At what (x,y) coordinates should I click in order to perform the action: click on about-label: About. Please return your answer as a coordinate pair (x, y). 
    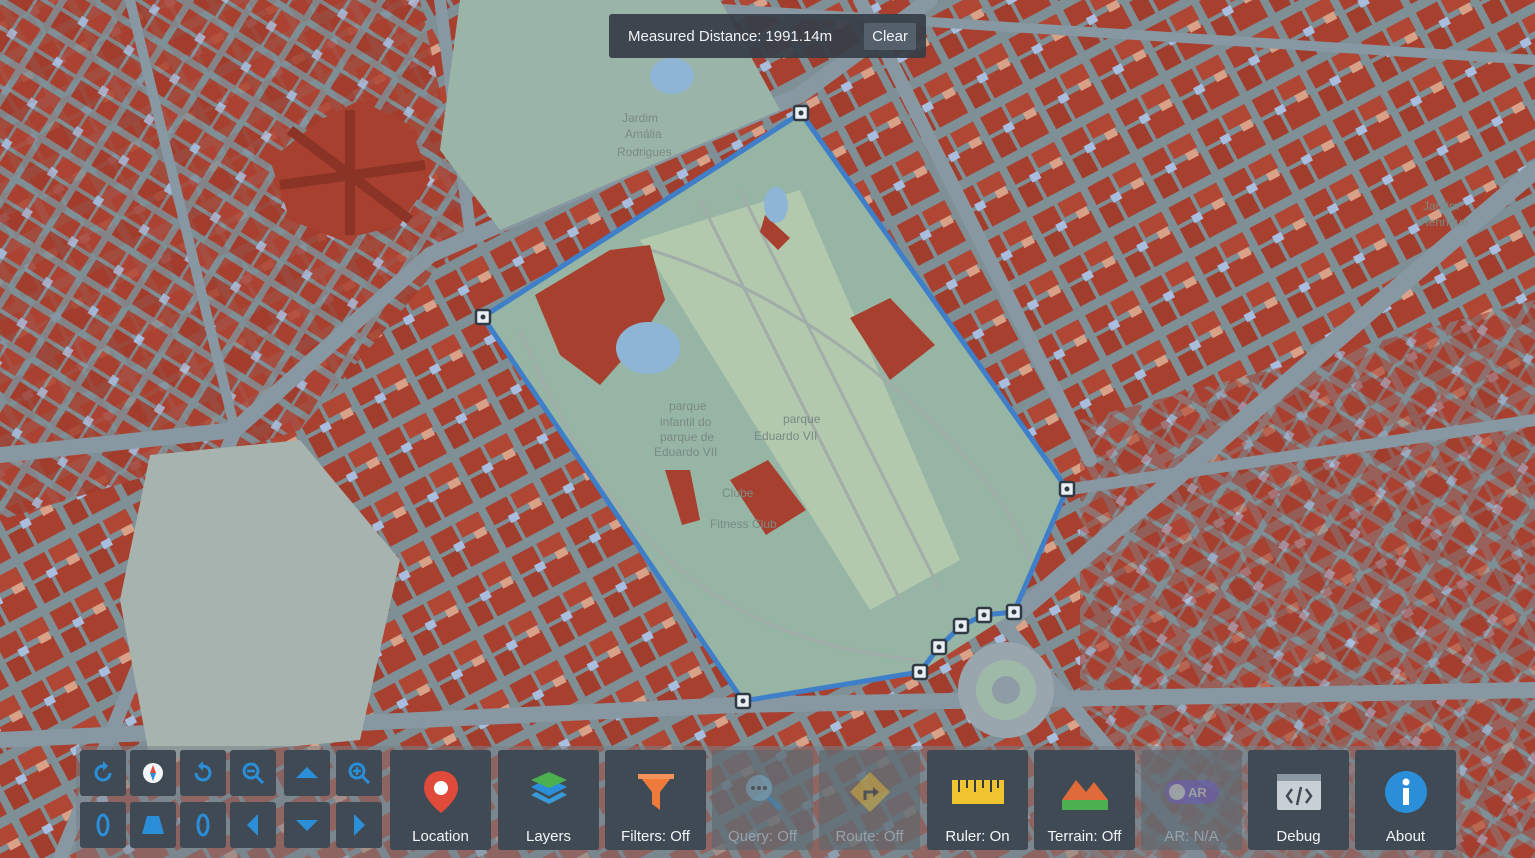
    Looking at the image, I should click on (1405, 836).